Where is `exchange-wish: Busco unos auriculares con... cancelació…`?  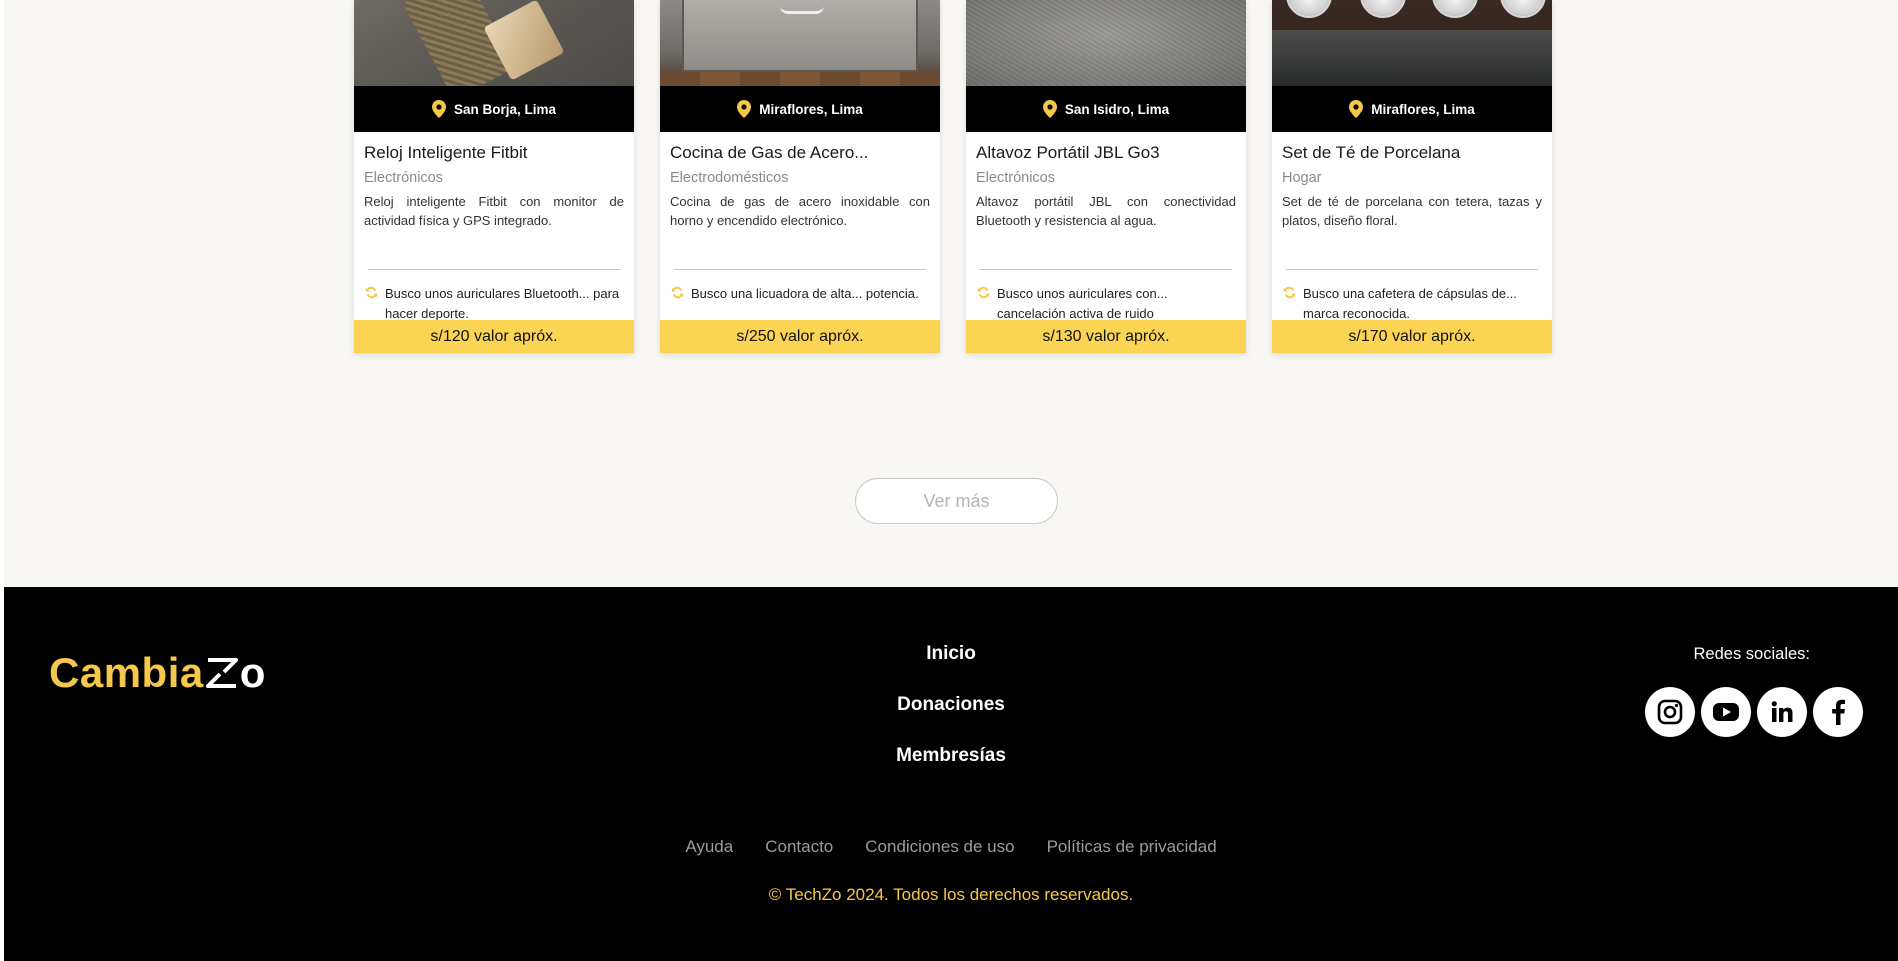 exchange-wish: Busco unos auriculares con... cancelació… is located at coordinates (1105, 304).